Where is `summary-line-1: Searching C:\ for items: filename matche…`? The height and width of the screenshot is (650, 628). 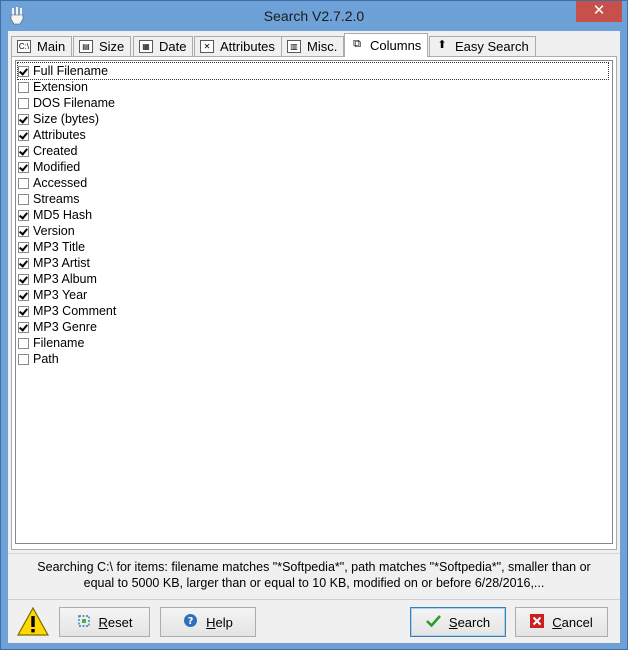
summary-line-1: Searching C:\ for items: filename matche… is located at coordinates (314, 567).